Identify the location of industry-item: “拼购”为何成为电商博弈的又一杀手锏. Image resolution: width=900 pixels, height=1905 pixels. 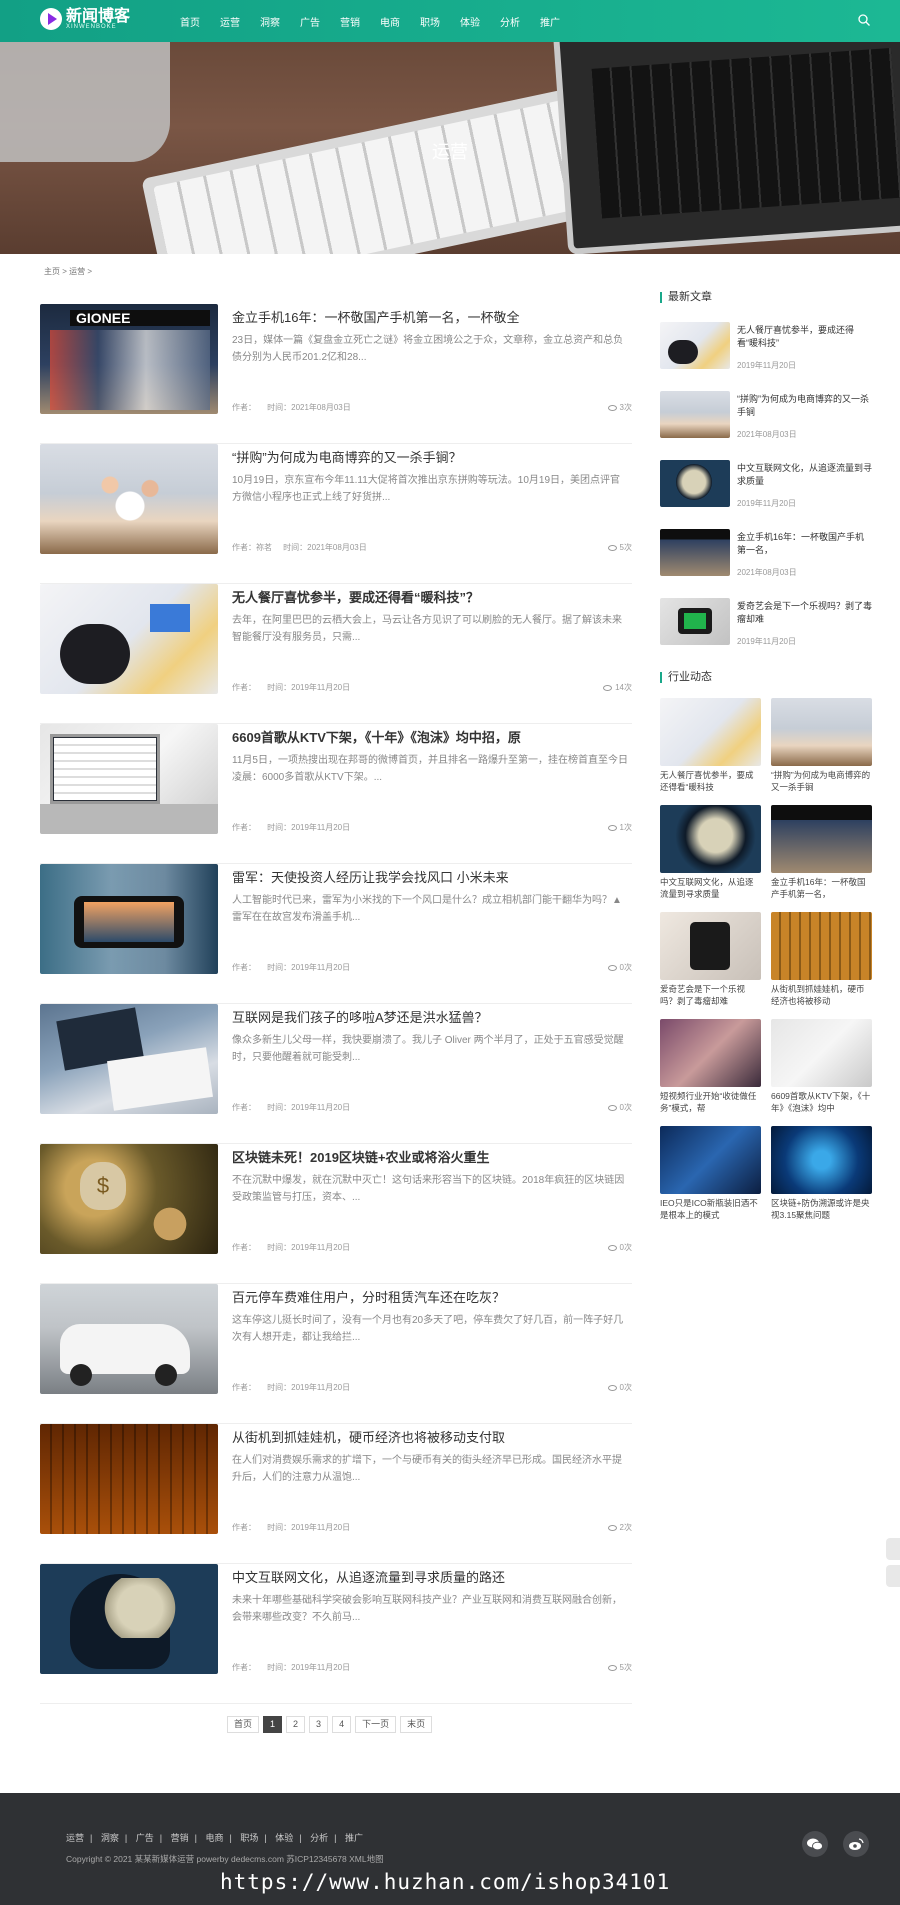
(821, 751).